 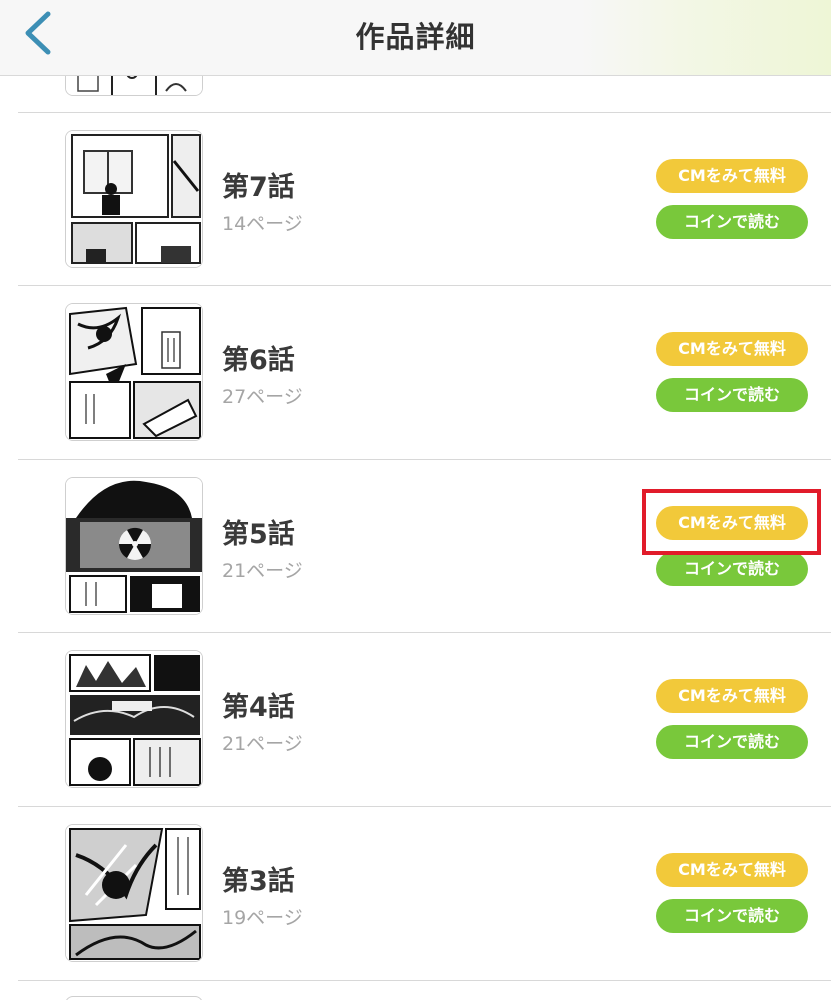 What do you see at coordinates (262, 397) in the screenshot?
I see `episode-page-count: 27ページ` at bounding box center [262, 397].